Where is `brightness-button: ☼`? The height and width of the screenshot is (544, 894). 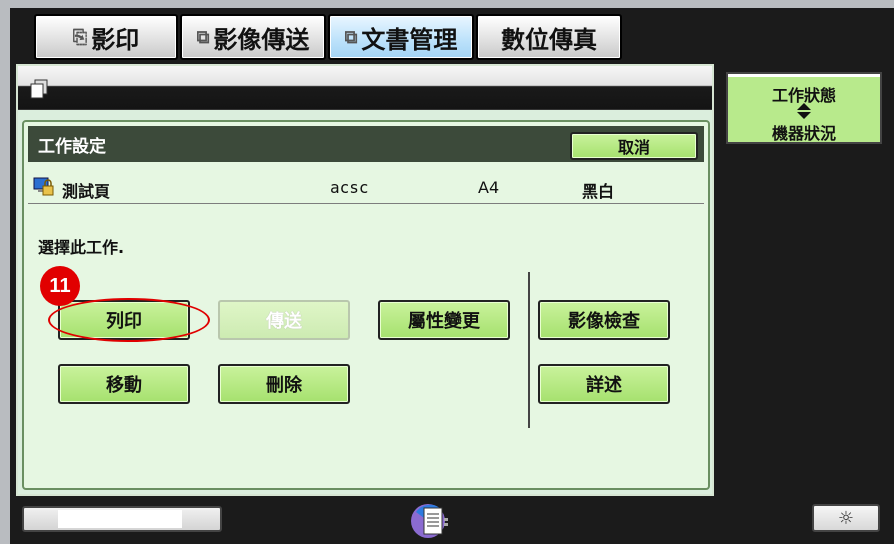
brightness-button: ☼ is located at coordinates (846, 518).